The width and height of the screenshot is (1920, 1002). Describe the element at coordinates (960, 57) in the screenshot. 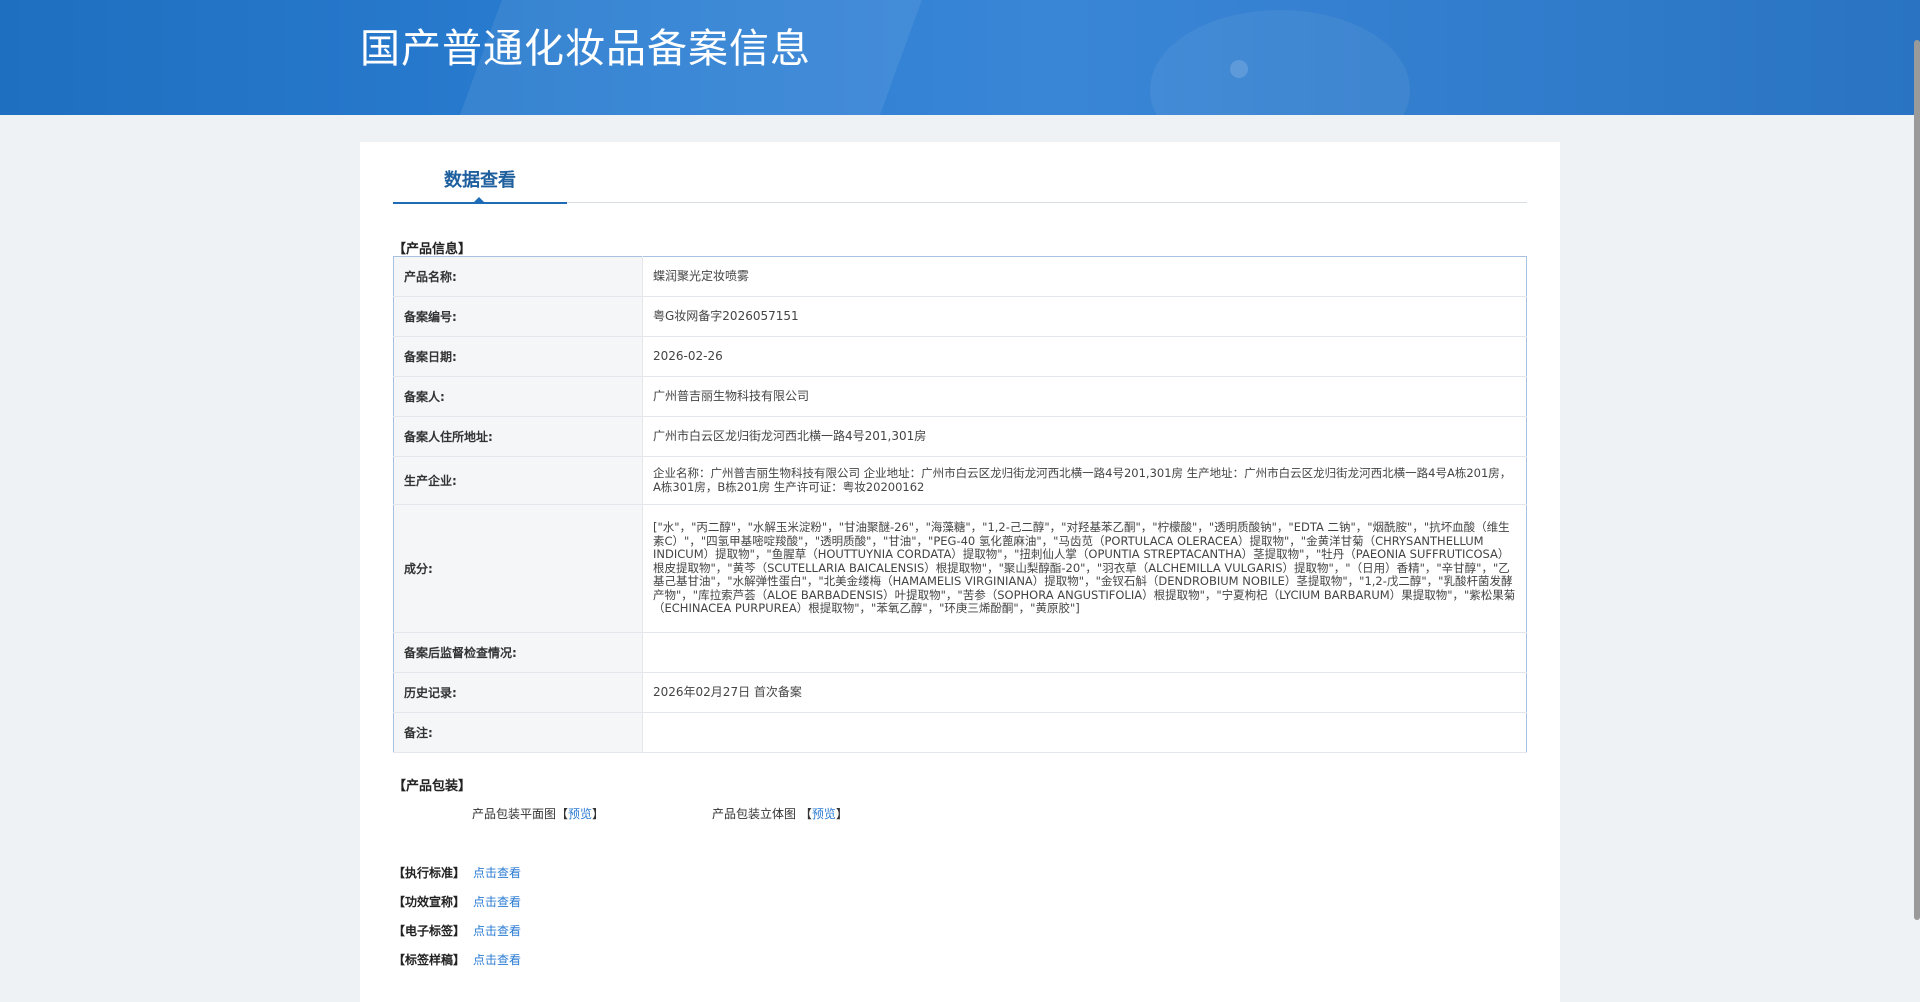

I see `header-banner: 国产普通化妆品备案信息` at that location.